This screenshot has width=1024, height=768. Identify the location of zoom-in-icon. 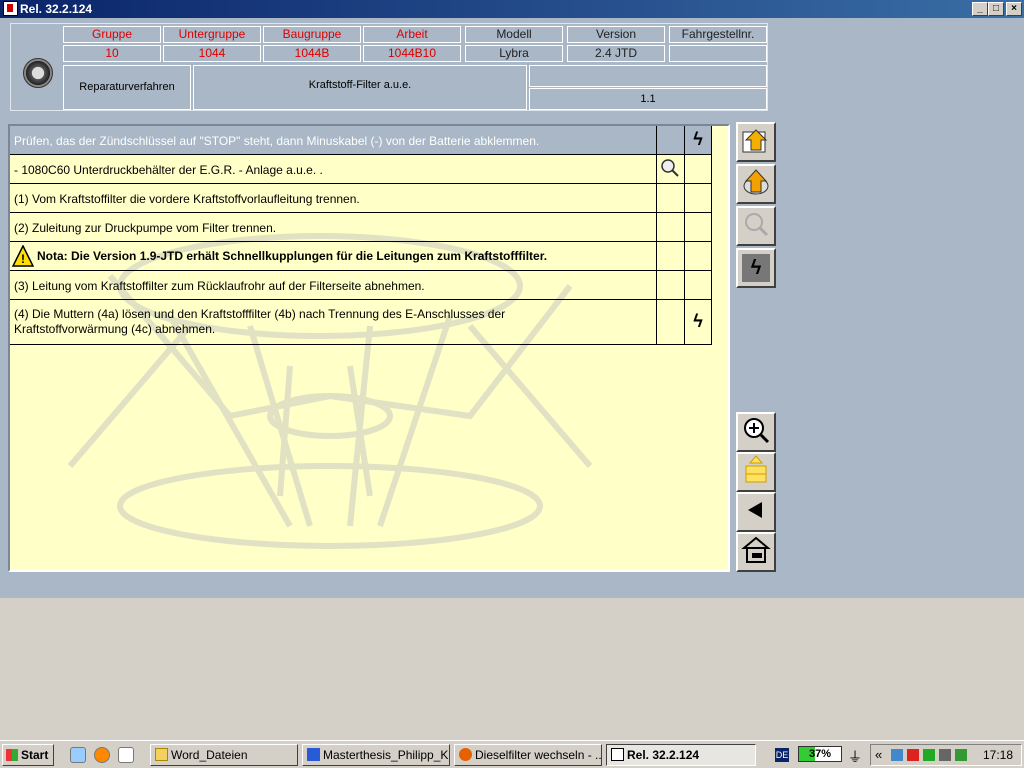
(757, 431).